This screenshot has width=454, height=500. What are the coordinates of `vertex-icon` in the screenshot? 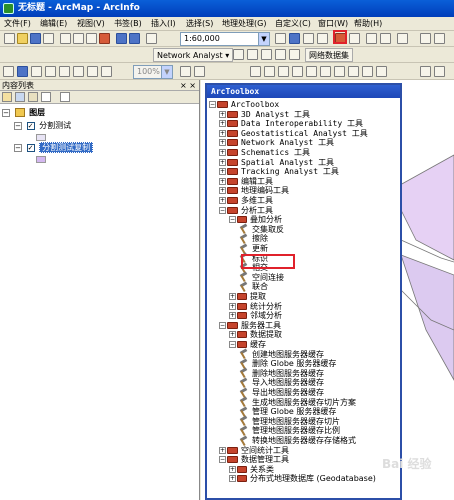 It's located at (255, 71).